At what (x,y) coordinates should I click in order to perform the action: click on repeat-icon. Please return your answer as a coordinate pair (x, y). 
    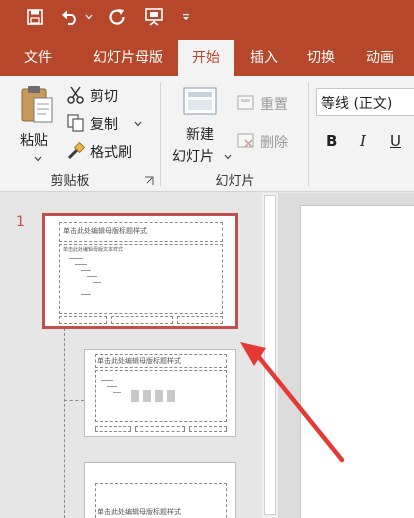
    Looking at the image, I should click on (117, 17).